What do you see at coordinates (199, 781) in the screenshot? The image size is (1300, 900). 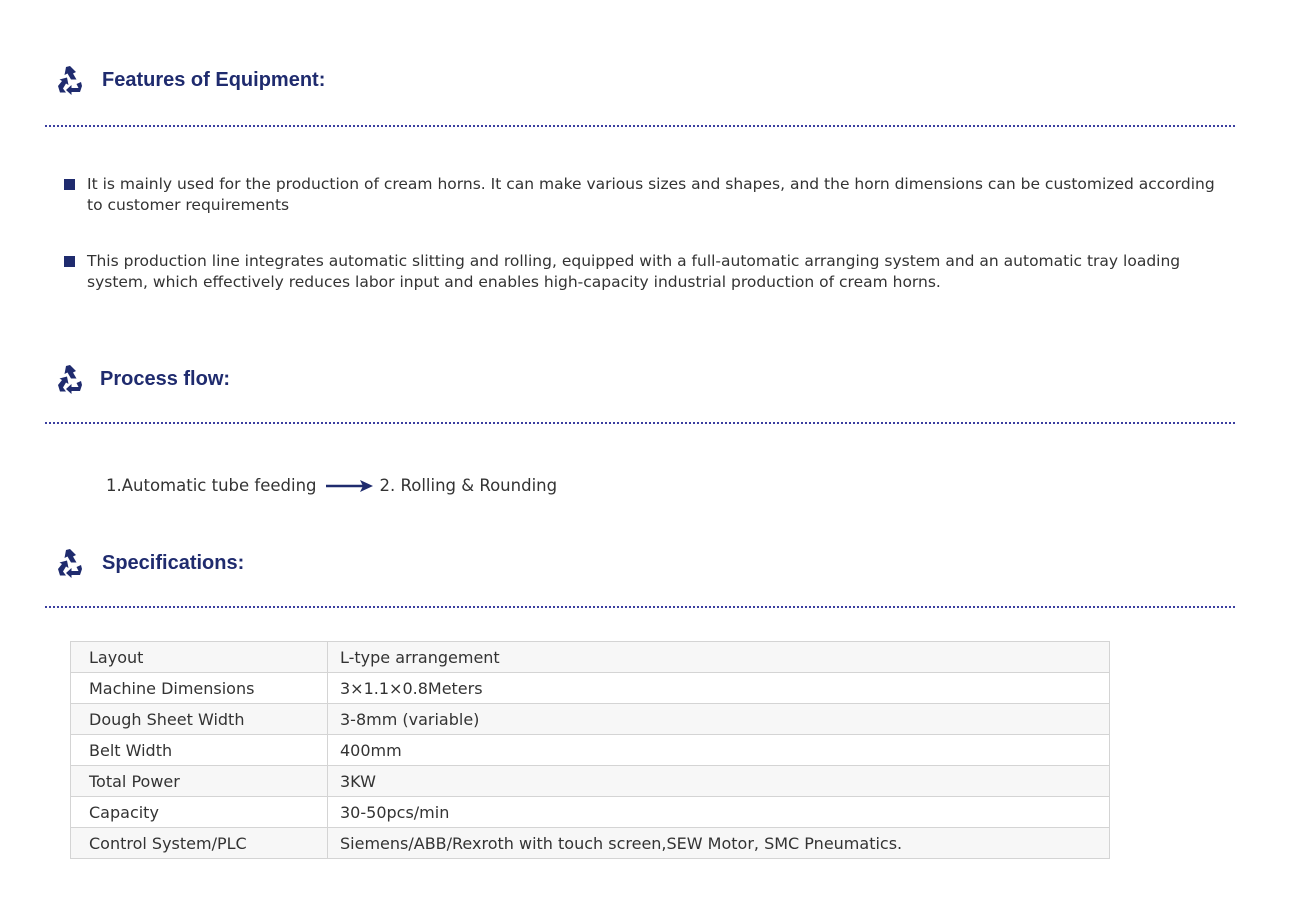 I see `spec-label: Total Power` at bounding box center [199, 781].